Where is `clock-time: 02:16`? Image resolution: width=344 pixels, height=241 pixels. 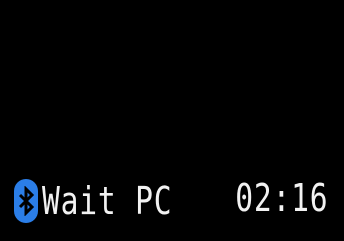
clock-time: 02:16 is located at coordinates (281, 198).